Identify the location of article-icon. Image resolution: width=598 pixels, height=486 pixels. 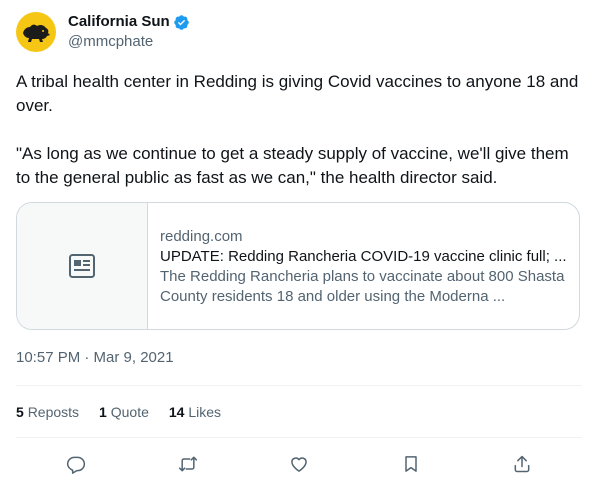
(82, 266).